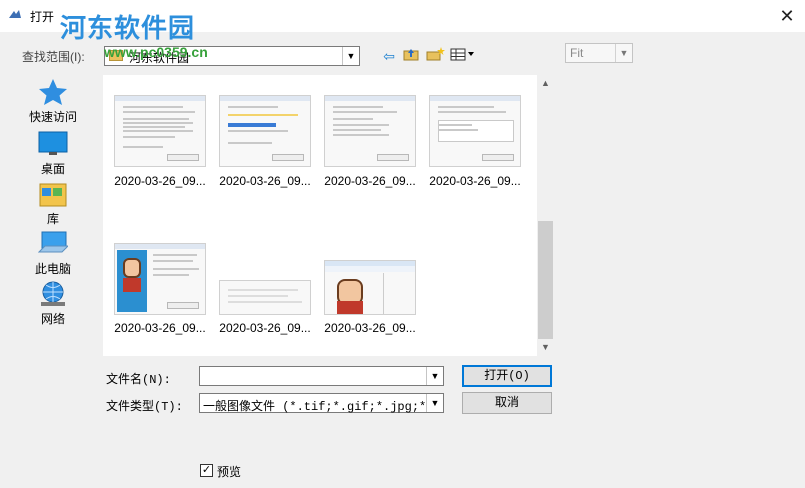 This screenshot has width=805, height=488. I want to click on place-quick-access: 快速访问, so click(53, 101).